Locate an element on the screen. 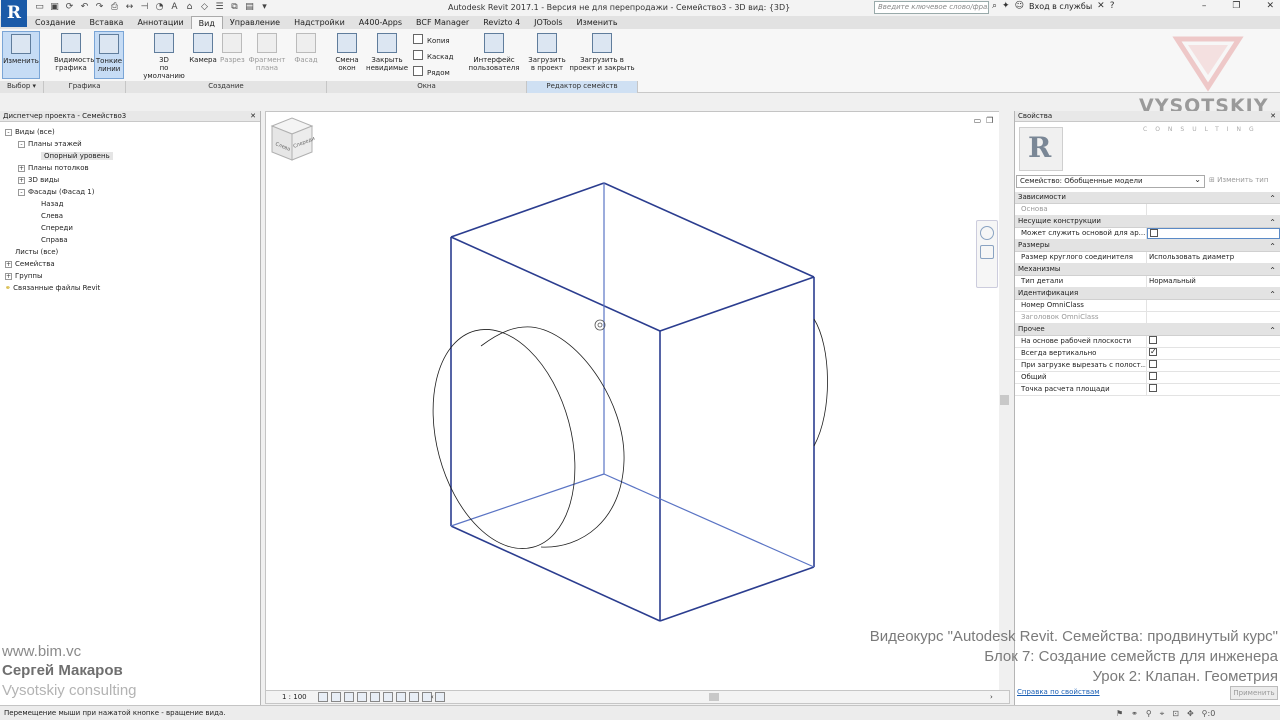 The image size is (1280, 720). tree-item: - Планы этажей is located at coordinates (130, 144).